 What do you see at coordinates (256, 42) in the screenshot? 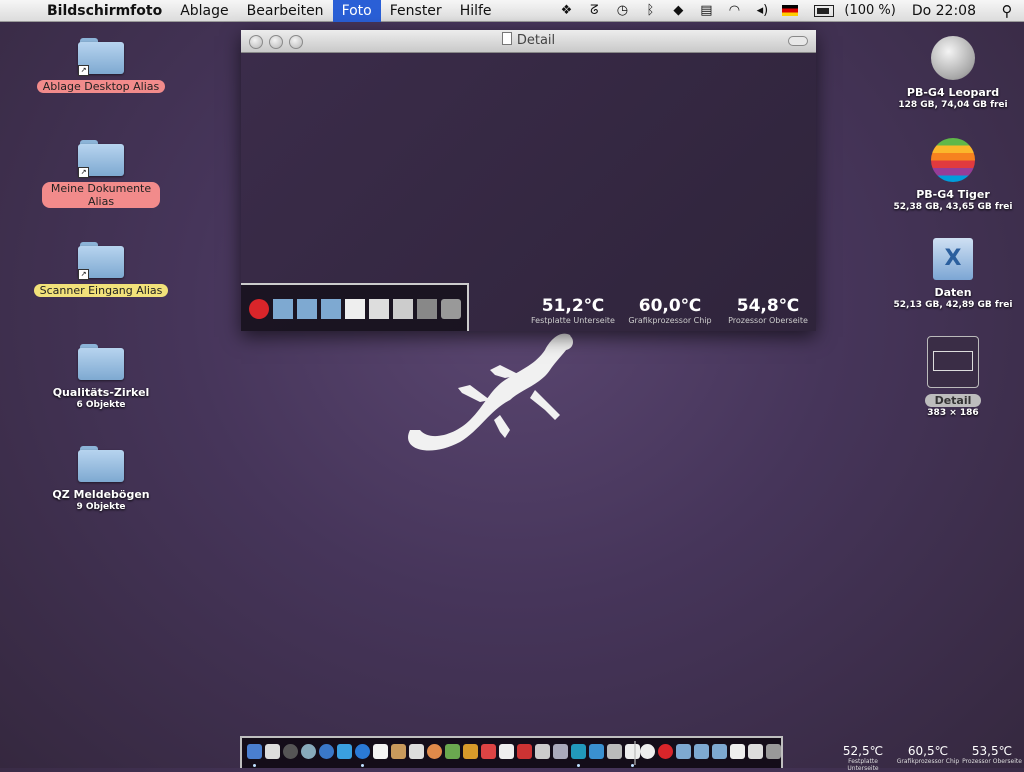
I see `close-button` at bounding box center [256, 42].